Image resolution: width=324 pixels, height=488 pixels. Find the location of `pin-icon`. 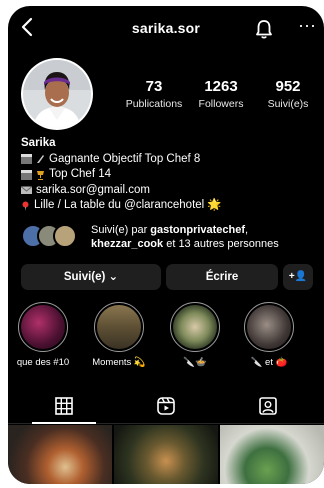

pin-icon is located at coordinates (25, 206).